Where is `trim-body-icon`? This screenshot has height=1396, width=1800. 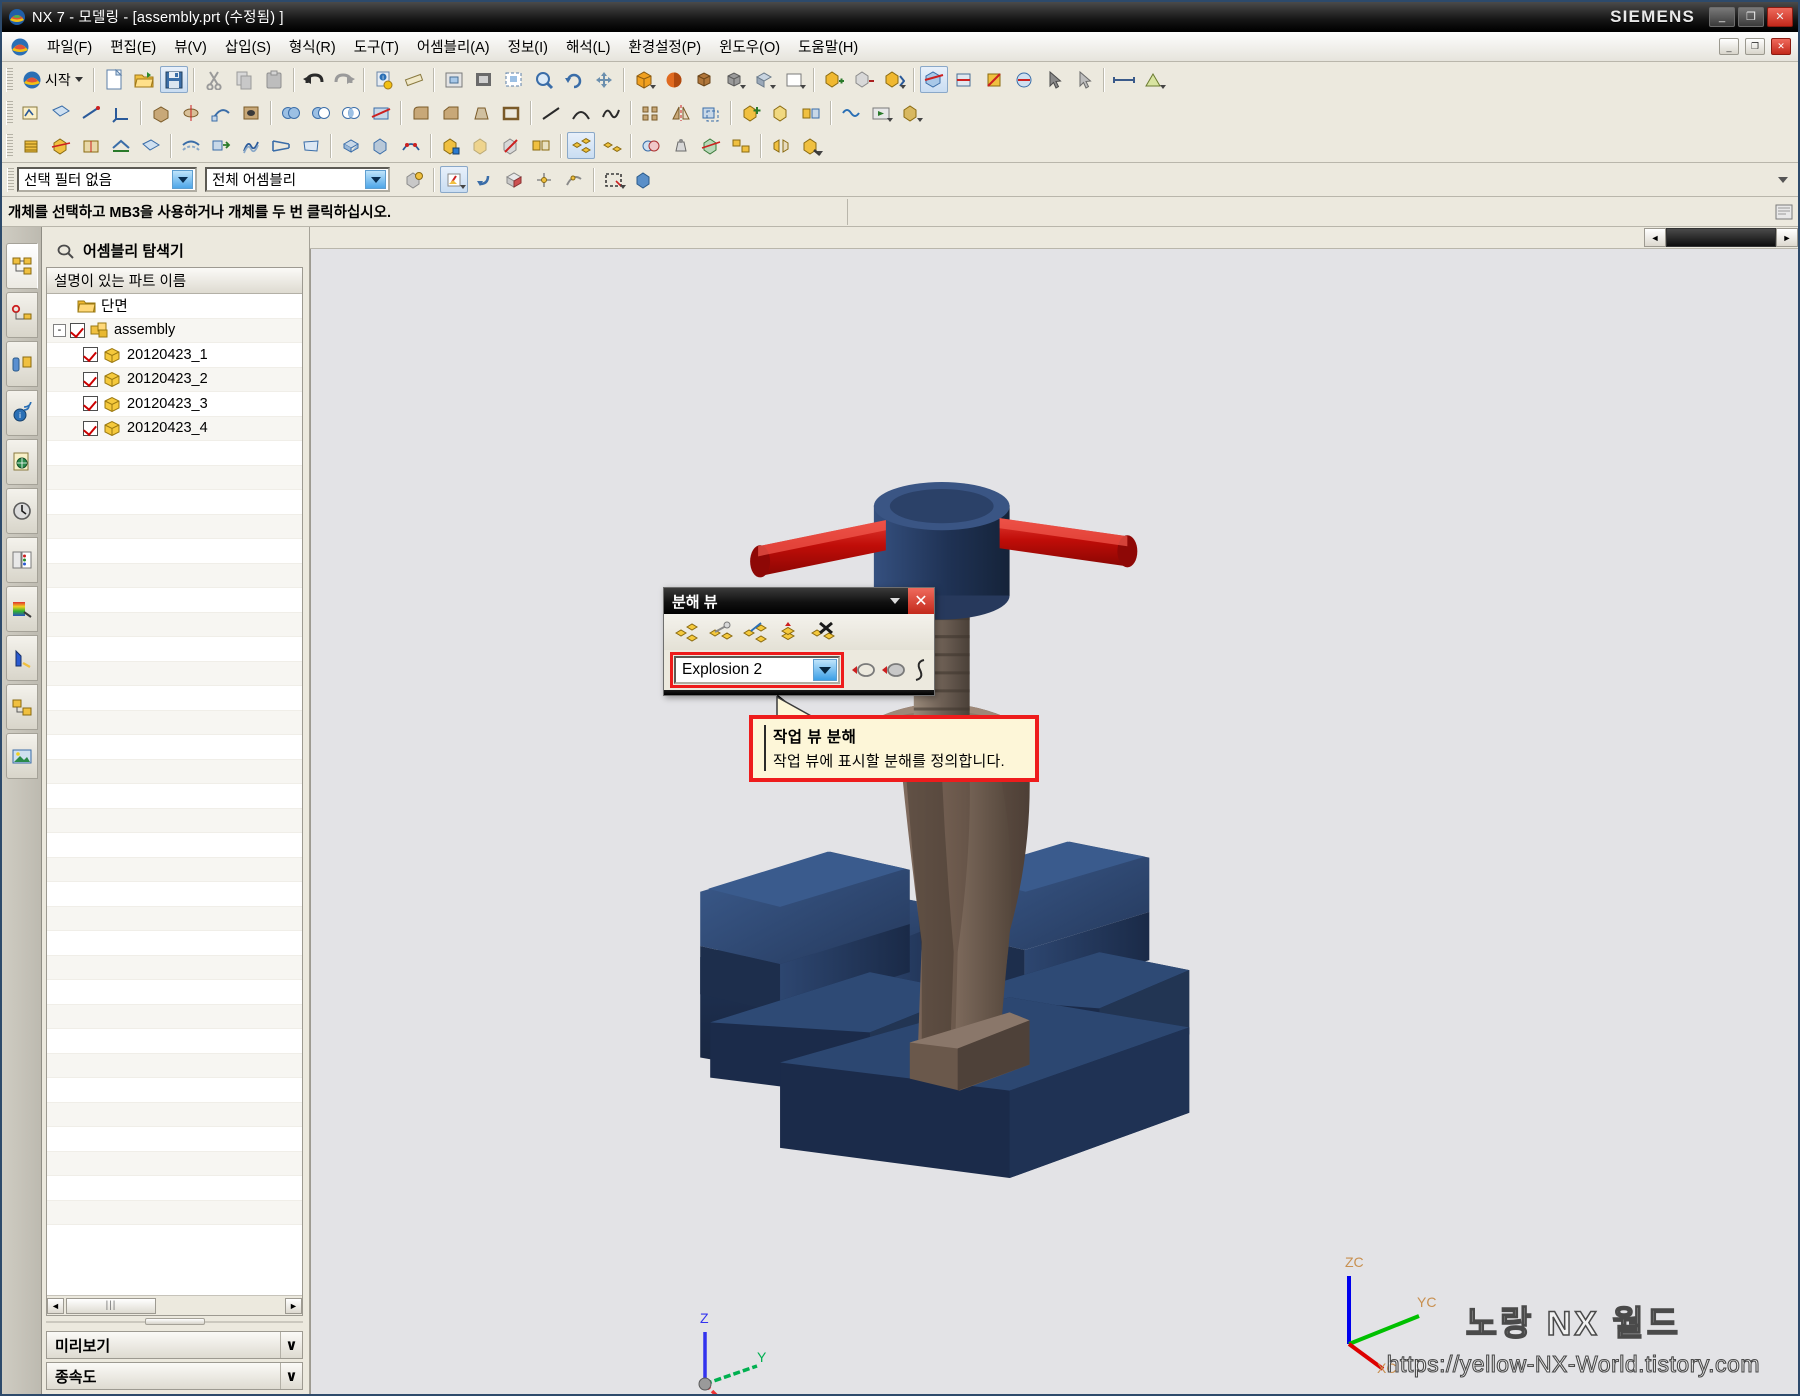 trim-body-icon is located at coordinates (381, 112).